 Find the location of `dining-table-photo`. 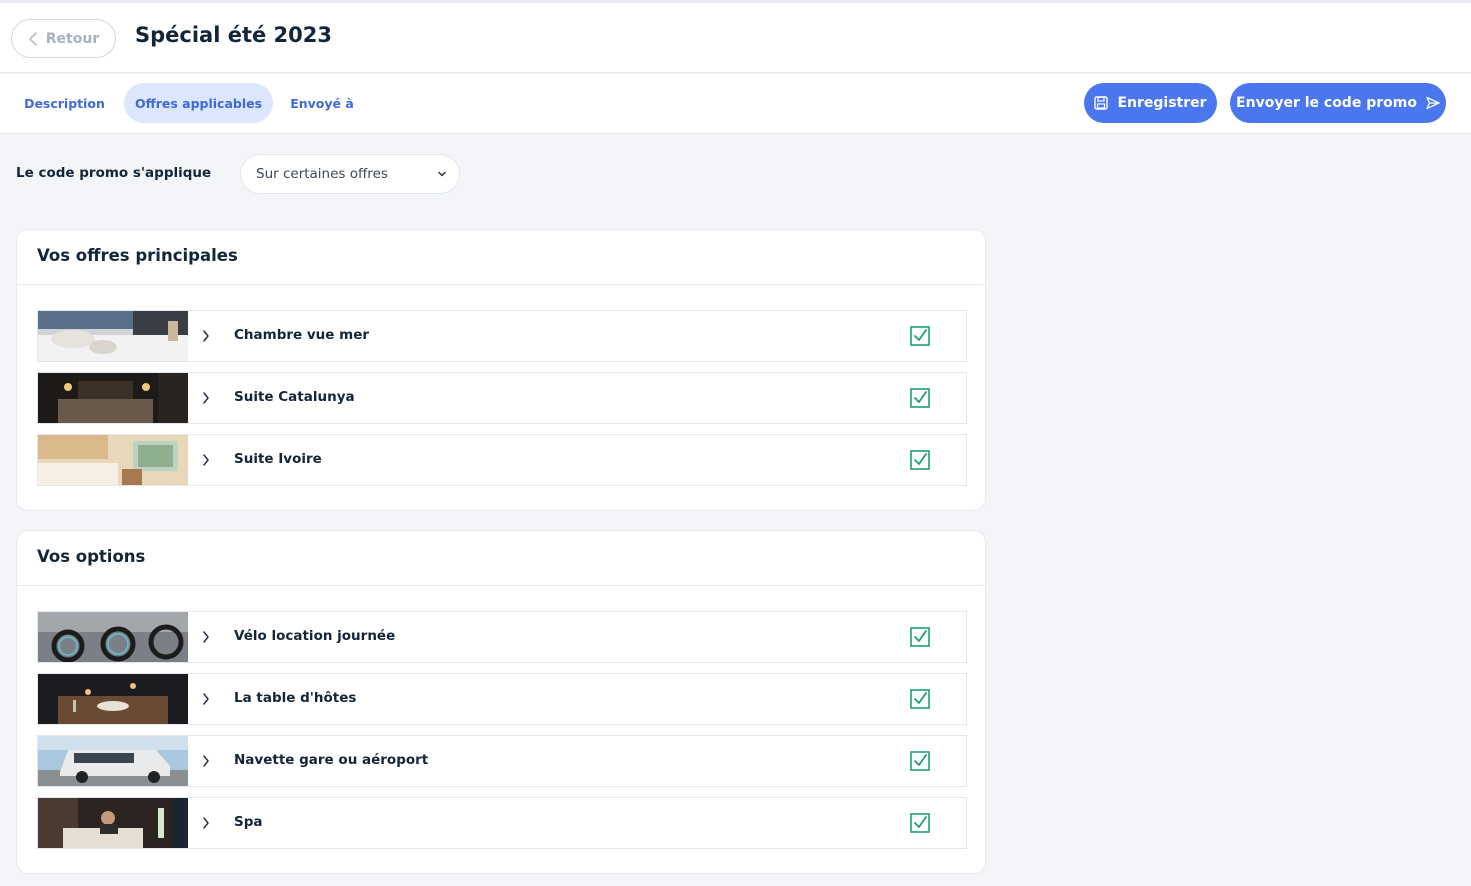

dining-table-photo is located at coordinates (113, 699).